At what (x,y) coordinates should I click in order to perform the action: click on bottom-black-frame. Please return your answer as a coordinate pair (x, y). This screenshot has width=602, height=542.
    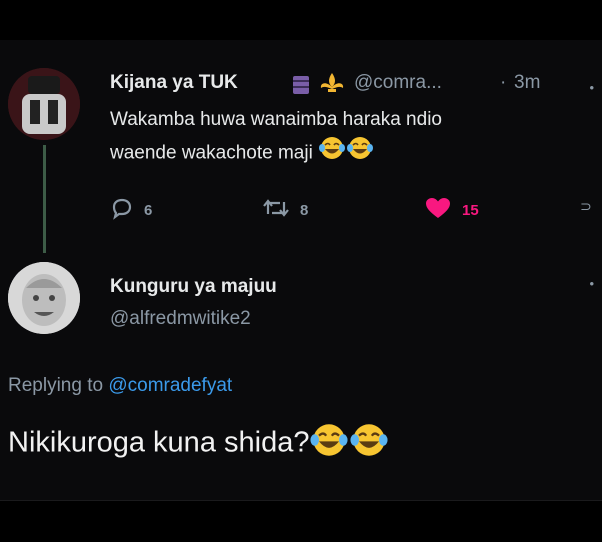
    Looking at the image, I should click on (301, 521).